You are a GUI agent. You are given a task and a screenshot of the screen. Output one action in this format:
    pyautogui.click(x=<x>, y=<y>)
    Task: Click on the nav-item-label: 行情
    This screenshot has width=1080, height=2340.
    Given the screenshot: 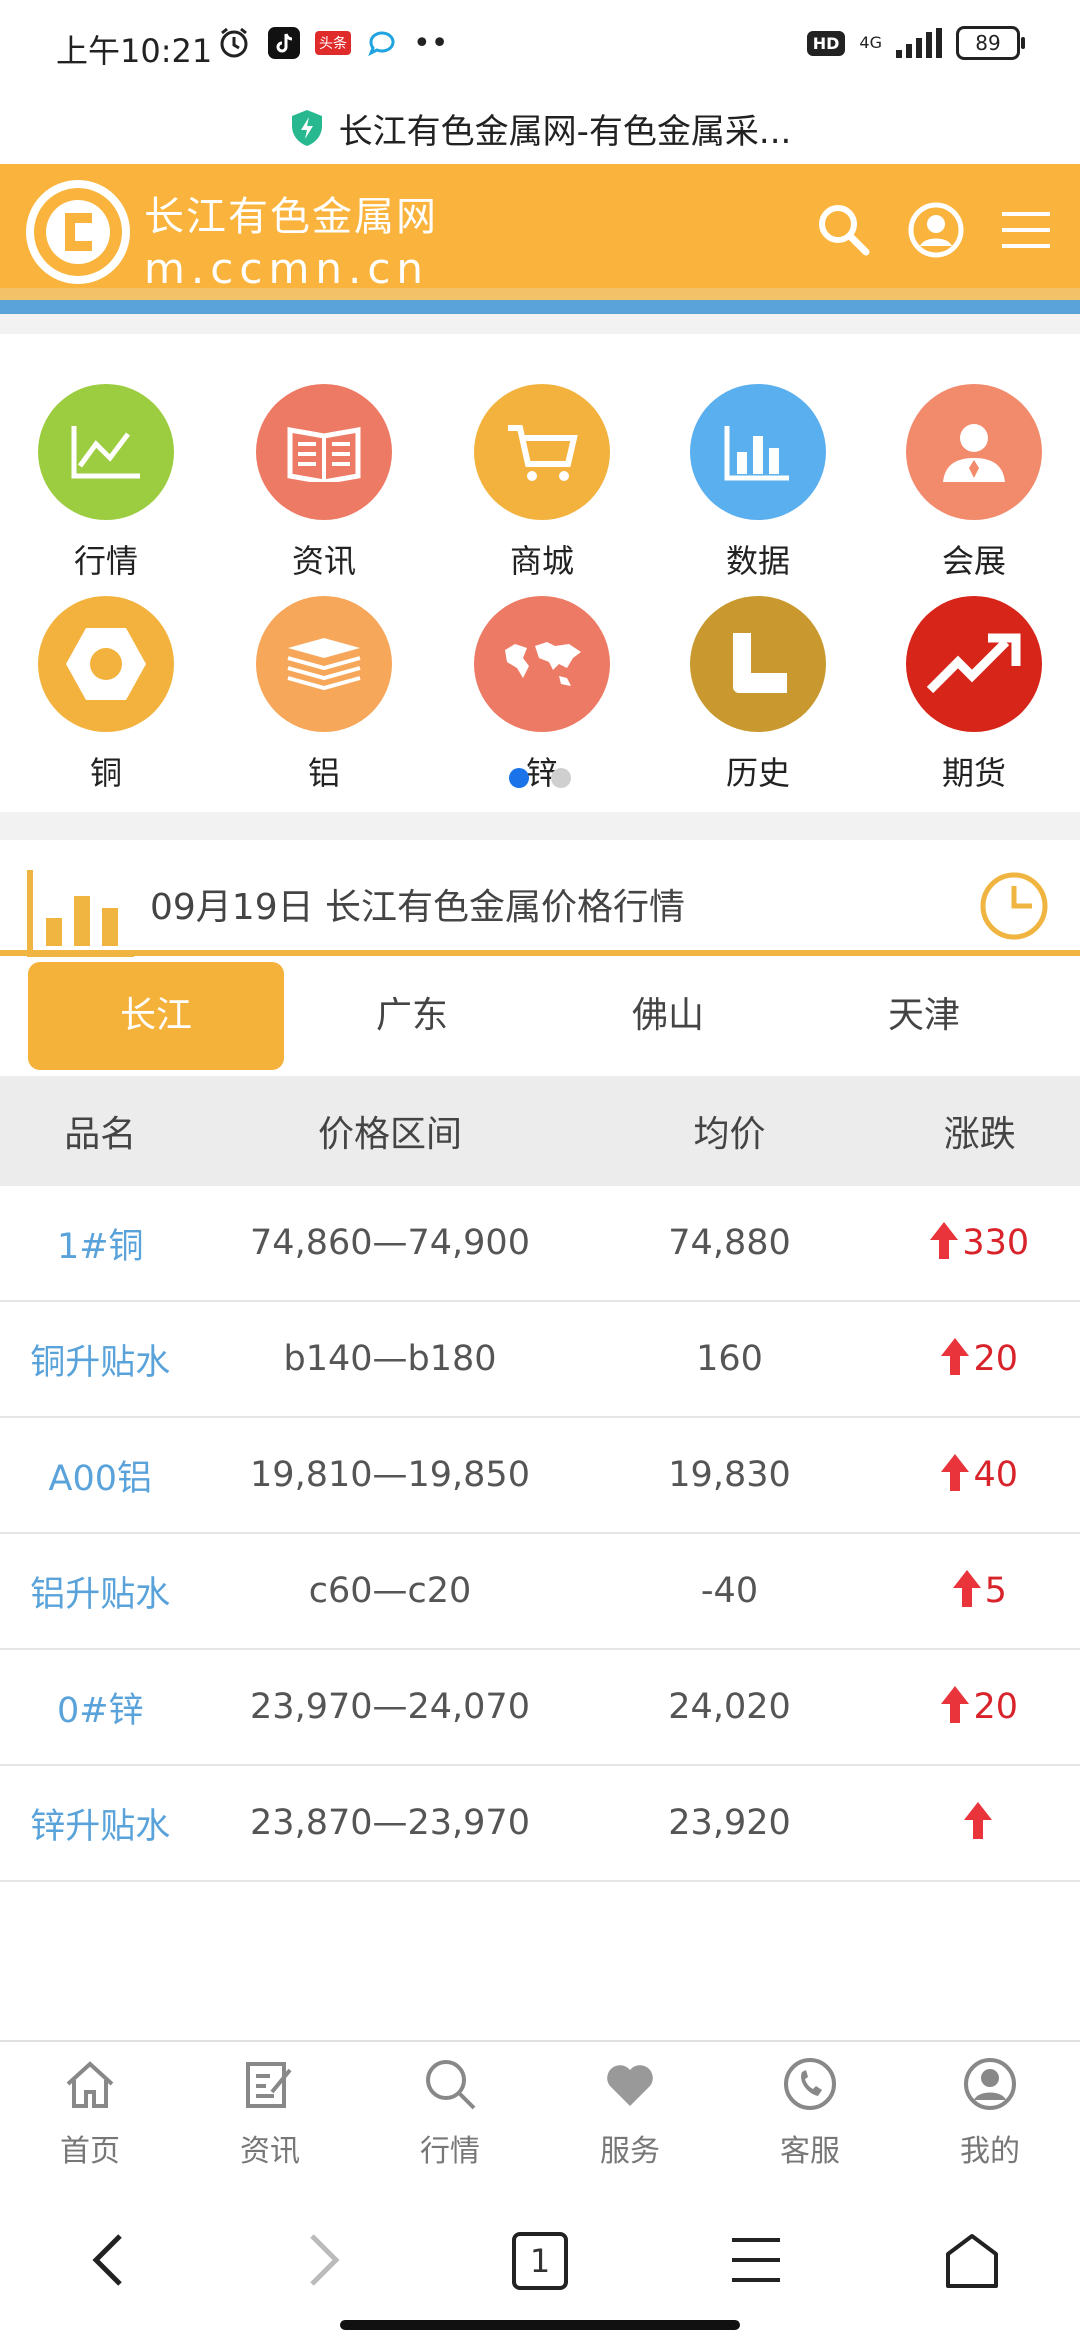 What is the action you would take?
    pyautogui.click(x=105, y=561)
    